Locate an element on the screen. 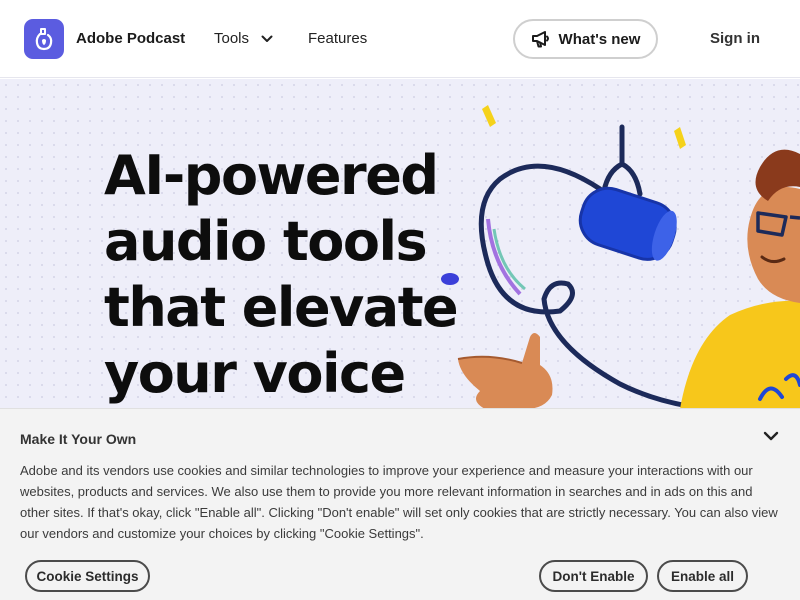 Image resolution: width=800 pixels, height=600 pixels. megaphone-icon is located at coordinates (540, 39).